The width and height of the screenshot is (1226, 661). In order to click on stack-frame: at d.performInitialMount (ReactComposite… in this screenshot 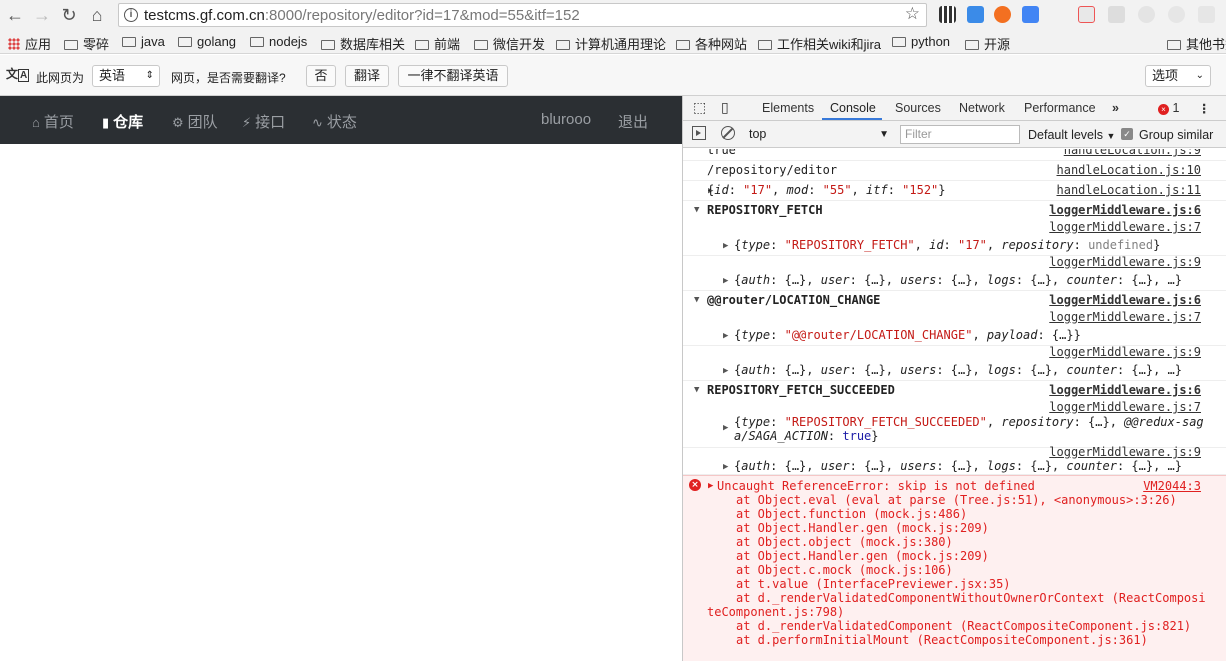, I will do `click(942, 640)`.